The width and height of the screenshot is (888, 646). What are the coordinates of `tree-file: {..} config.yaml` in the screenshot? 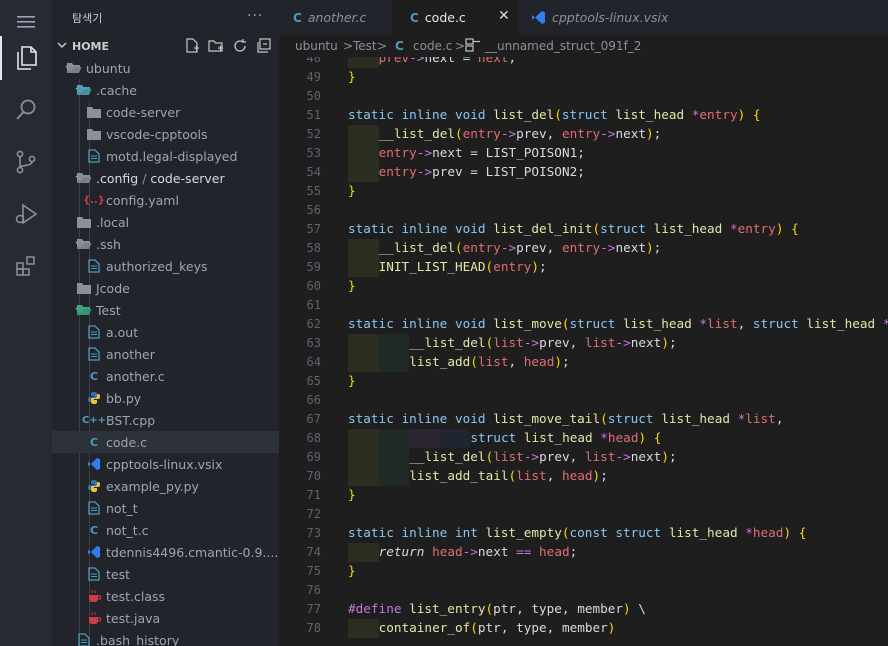 It's located at (165, 200).